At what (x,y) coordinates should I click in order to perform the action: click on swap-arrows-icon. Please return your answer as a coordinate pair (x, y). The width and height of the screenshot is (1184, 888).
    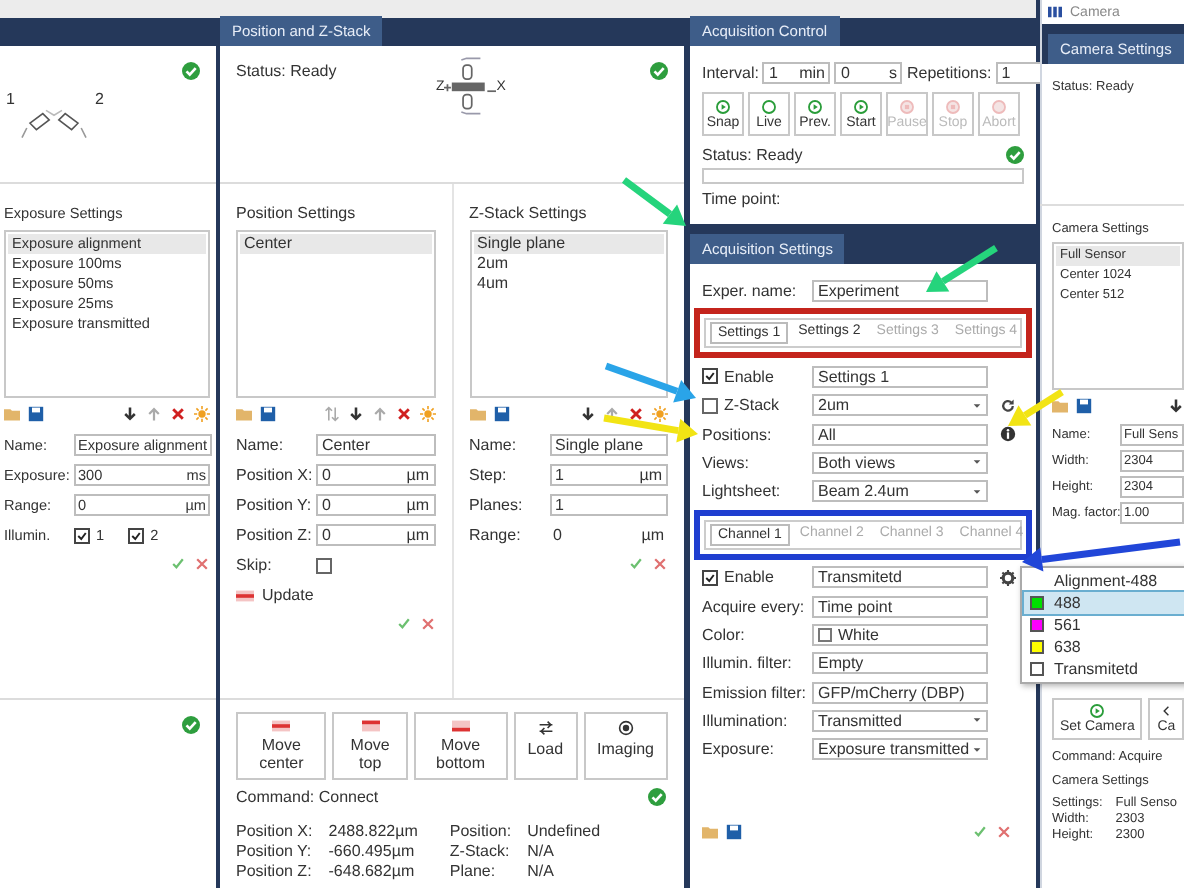
    Looking at the image, I should click on (545, 728).